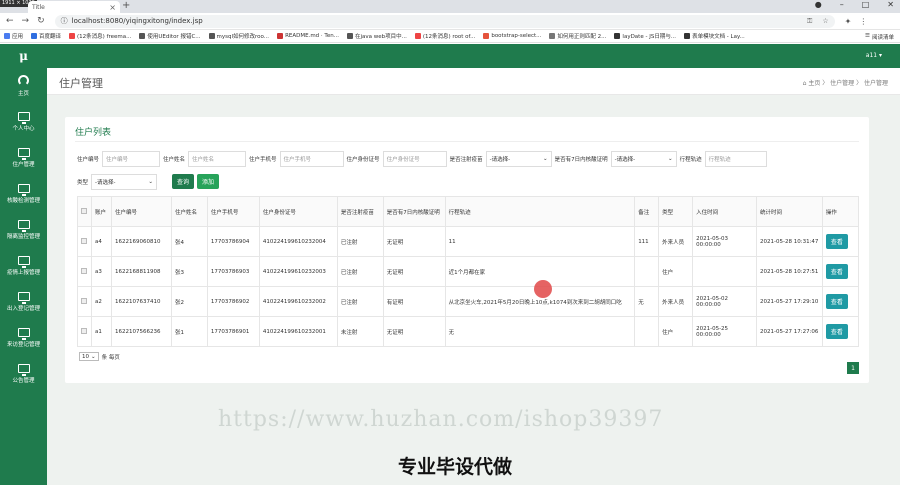  I want to click on window-close-icon: ✕, so click(890, 4).